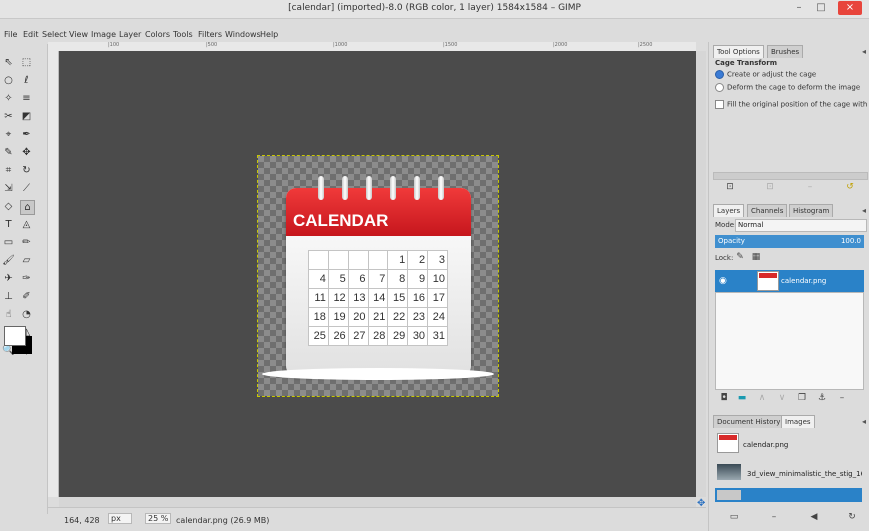 Image resolution: width=869 pixels, height=531 pixels. Describe the element at coordinates (798, 421) in the screenshot. I see `tab-images: Images` at that location.